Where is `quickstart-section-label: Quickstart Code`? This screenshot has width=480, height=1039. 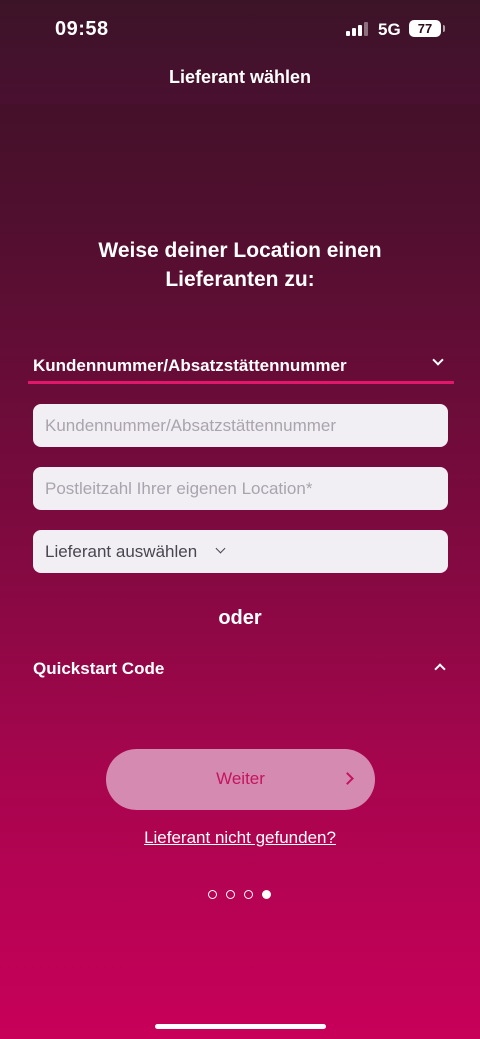 quickstart-section-label: Quickstart Code is located at coordinates (99, 668).